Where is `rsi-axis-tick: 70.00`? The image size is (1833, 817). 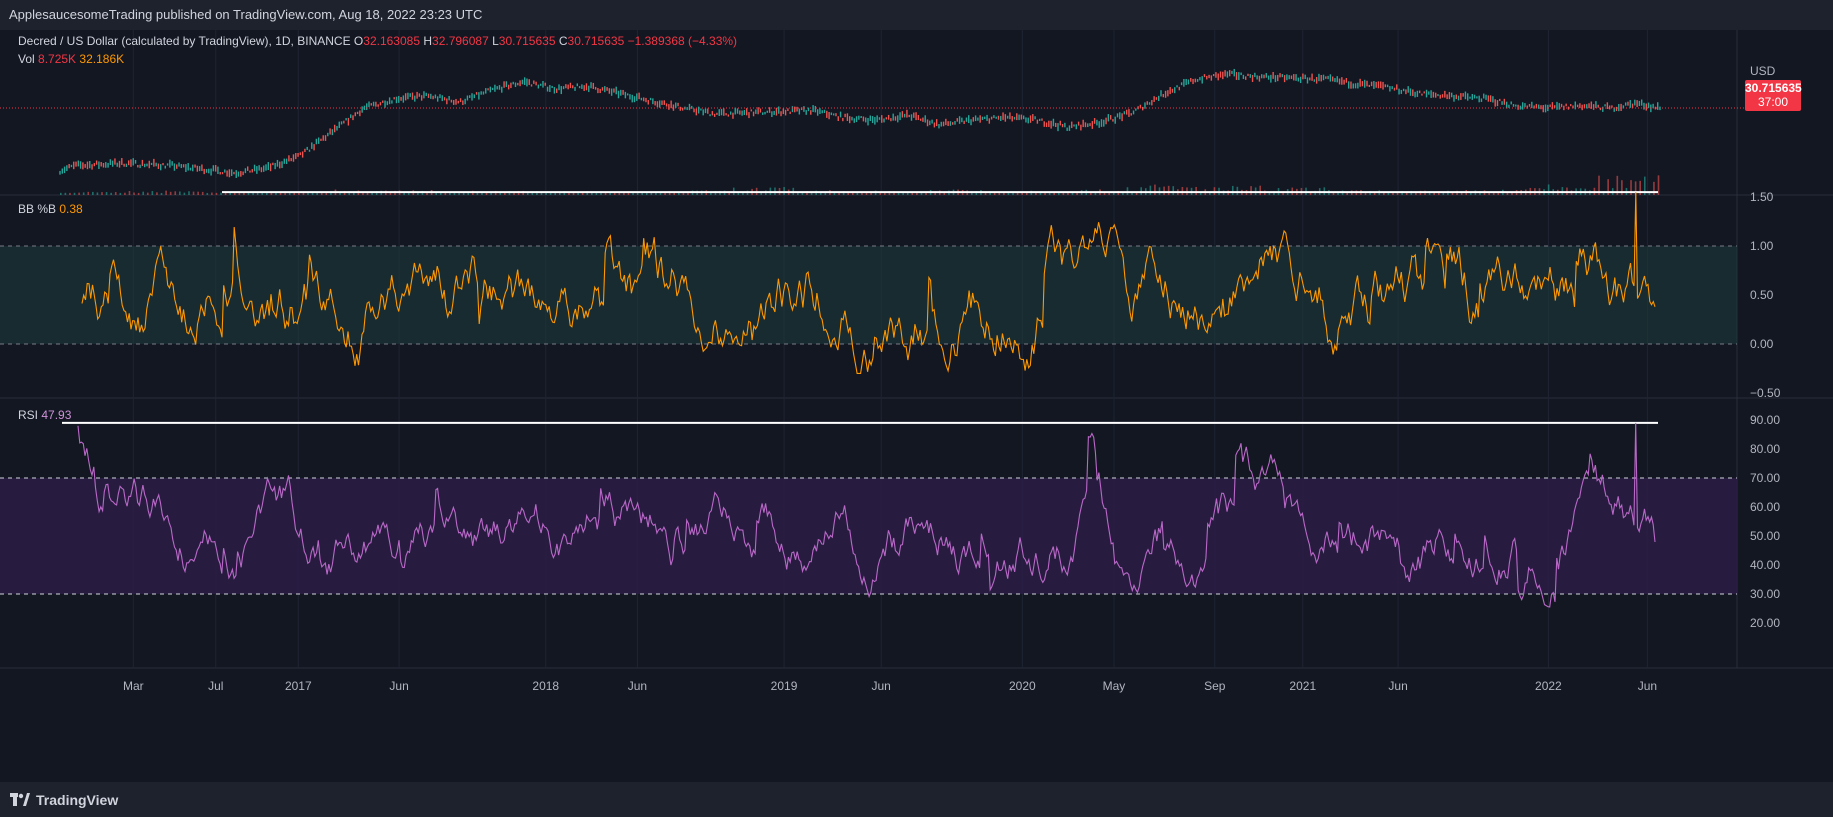
rsi-axis-tick: 70.00 is located at coordinates (1765, 478).